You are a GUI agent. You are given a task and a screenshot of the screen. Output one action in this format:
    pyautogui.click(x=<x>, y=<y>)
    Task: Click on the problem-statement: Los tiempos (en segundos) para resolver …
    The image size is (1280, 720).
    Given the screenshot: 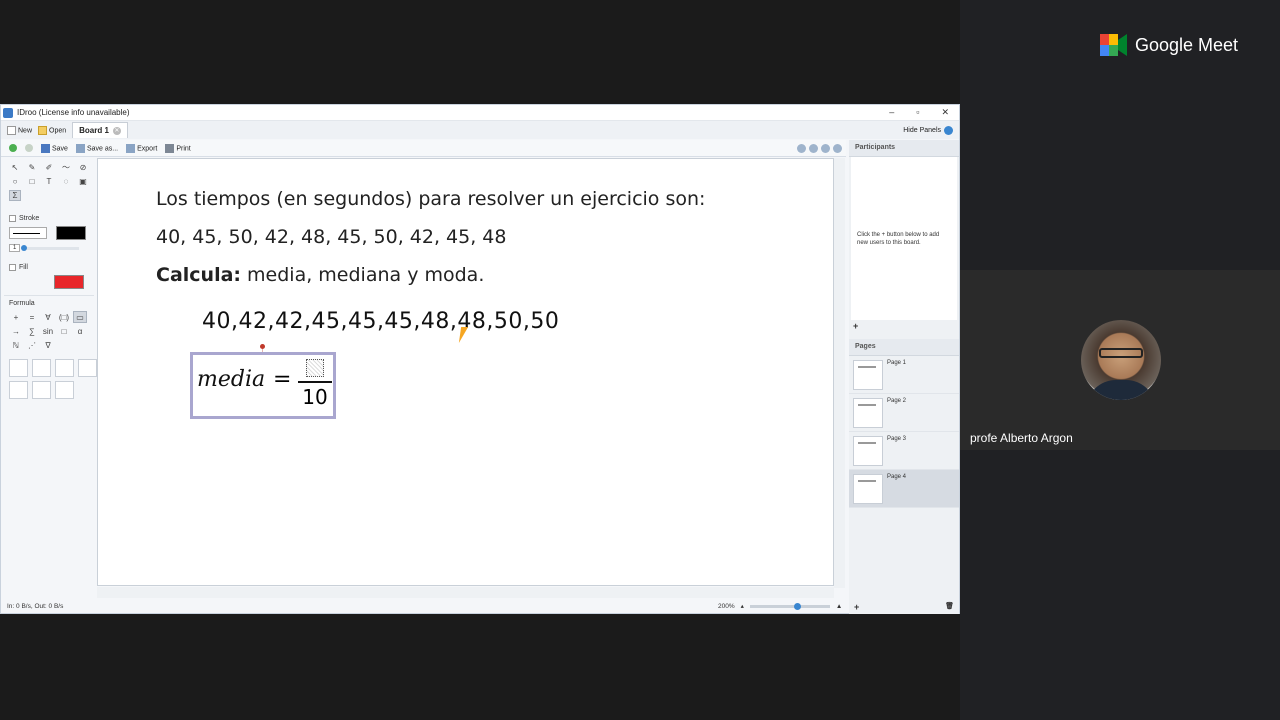 What is the action you would take?
    pyautogui.click(x=430, y=199)
    